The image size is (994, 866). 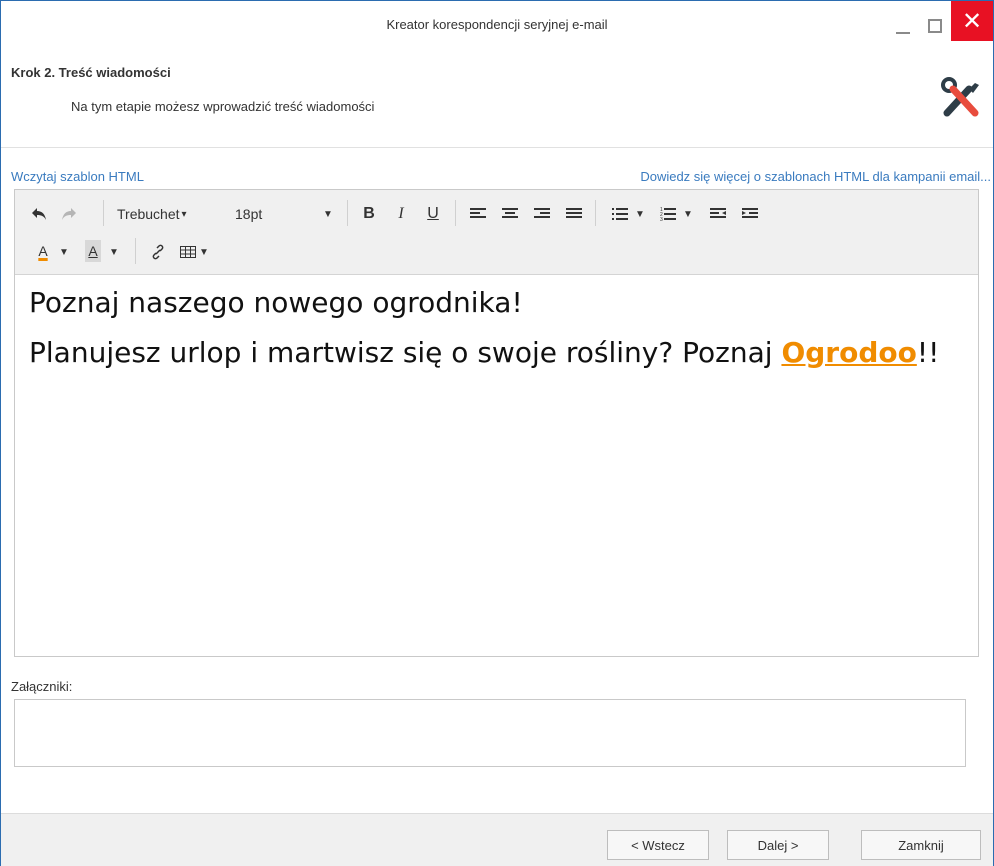 What do you see at coordinates (69, 214) in the screenshot?
I see `redo-icon` at bounding box center [69, 214].